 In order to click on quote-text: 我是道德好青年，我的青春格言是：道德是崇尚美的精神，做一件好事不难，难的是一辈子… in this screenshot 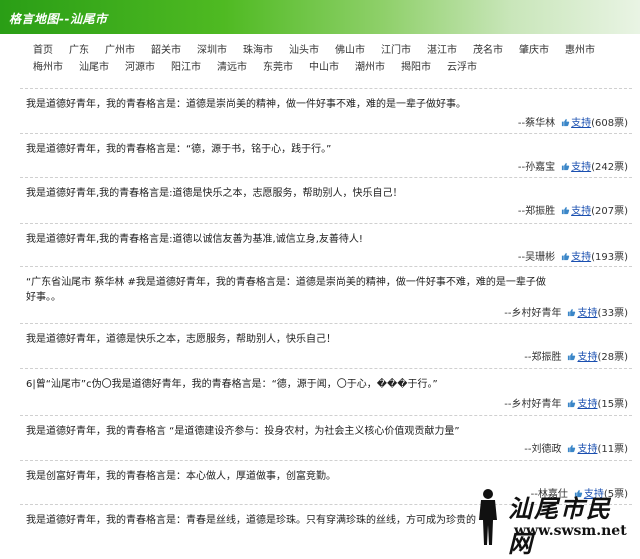, I will do `click(246, 104)`.